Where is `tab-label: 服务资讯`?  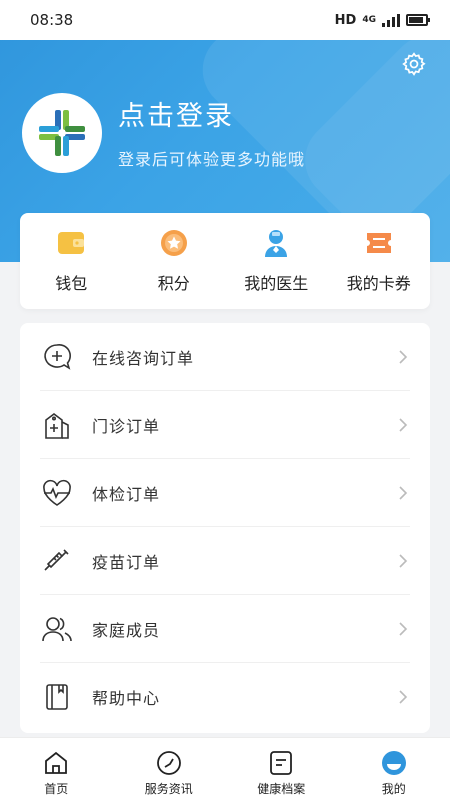
tab-label: 服务资讯 is located at coordinates (168, 789).